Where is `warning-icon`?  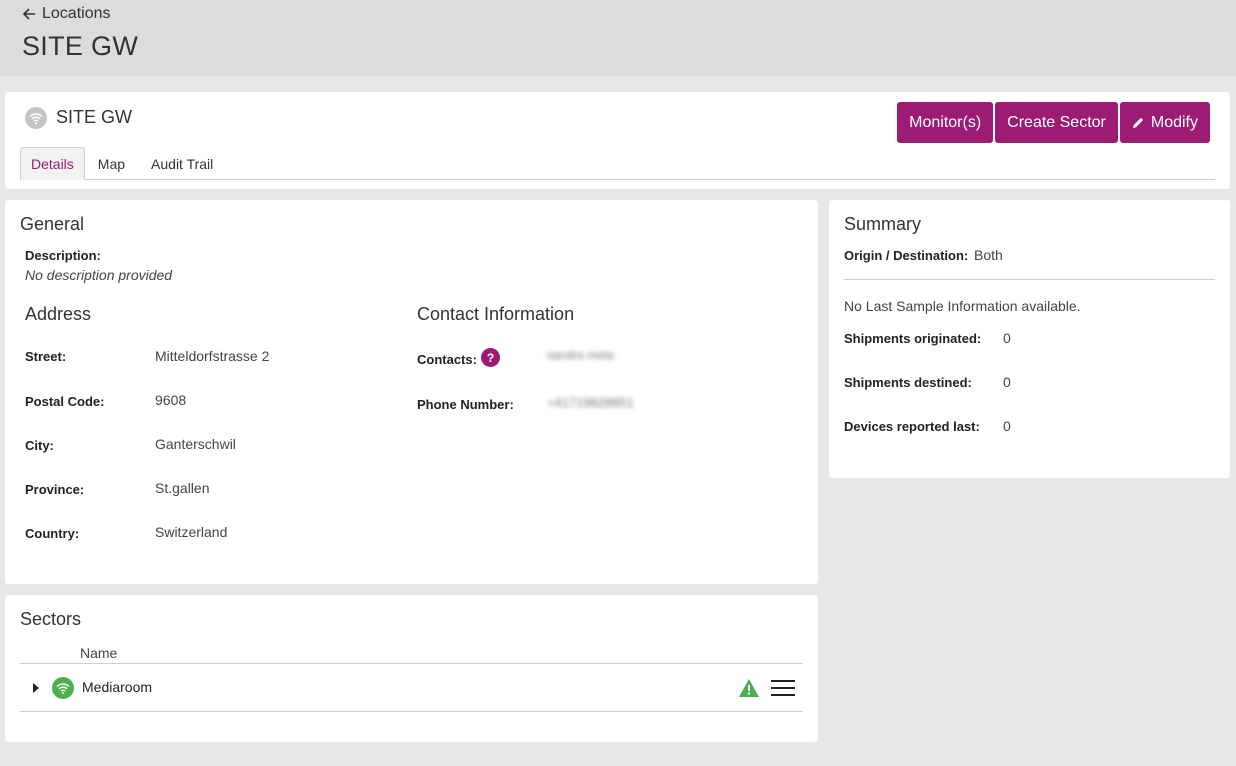
warning-icon is located at coordinates (749, 688).